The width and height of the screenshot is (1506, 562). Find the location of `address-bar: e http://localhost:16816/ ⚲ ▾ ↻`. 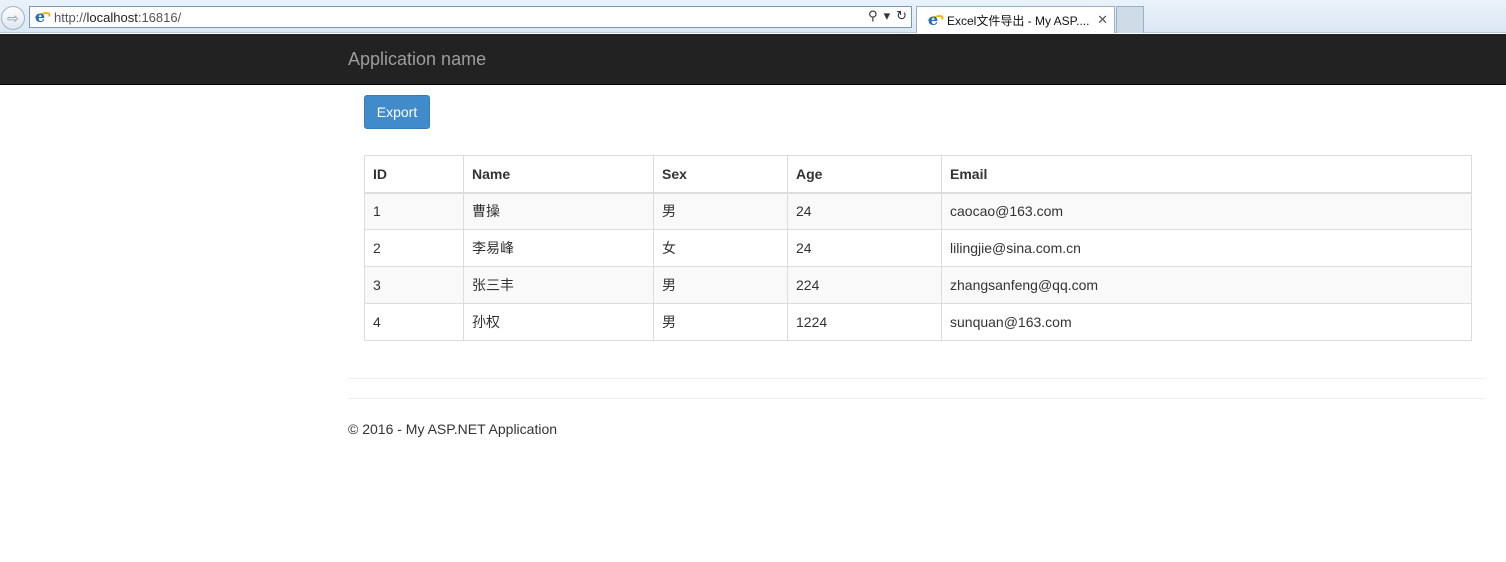

address-bar: e http://localhost:16816/ ⚲ ▾ ↻ is located at coordinates (470, 17).